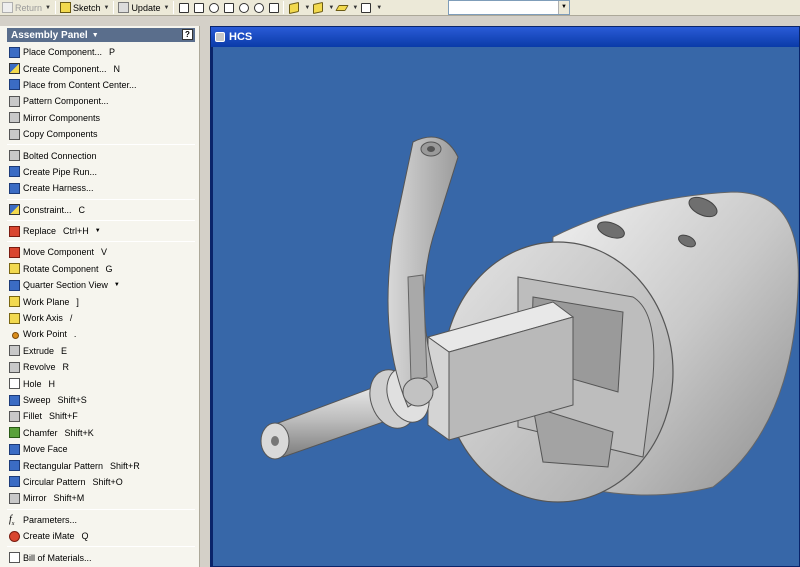 Image resolution: width=800 pixels, height=567 pixels. Describe the element at coordinates (64, 350) in the screenshot. I see `panel-item-shortcut: E` at that location.